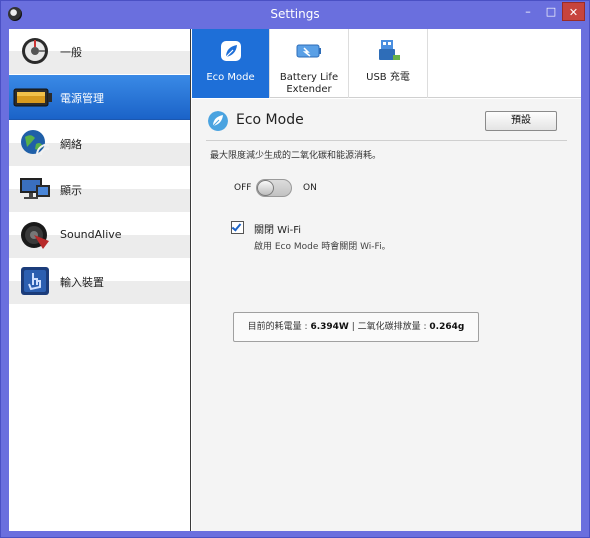  What do you see at coordinates (82, 98) in the screenshot?
I see `sidebar-item-label: 電源管理` at bounding box center [82, 98].